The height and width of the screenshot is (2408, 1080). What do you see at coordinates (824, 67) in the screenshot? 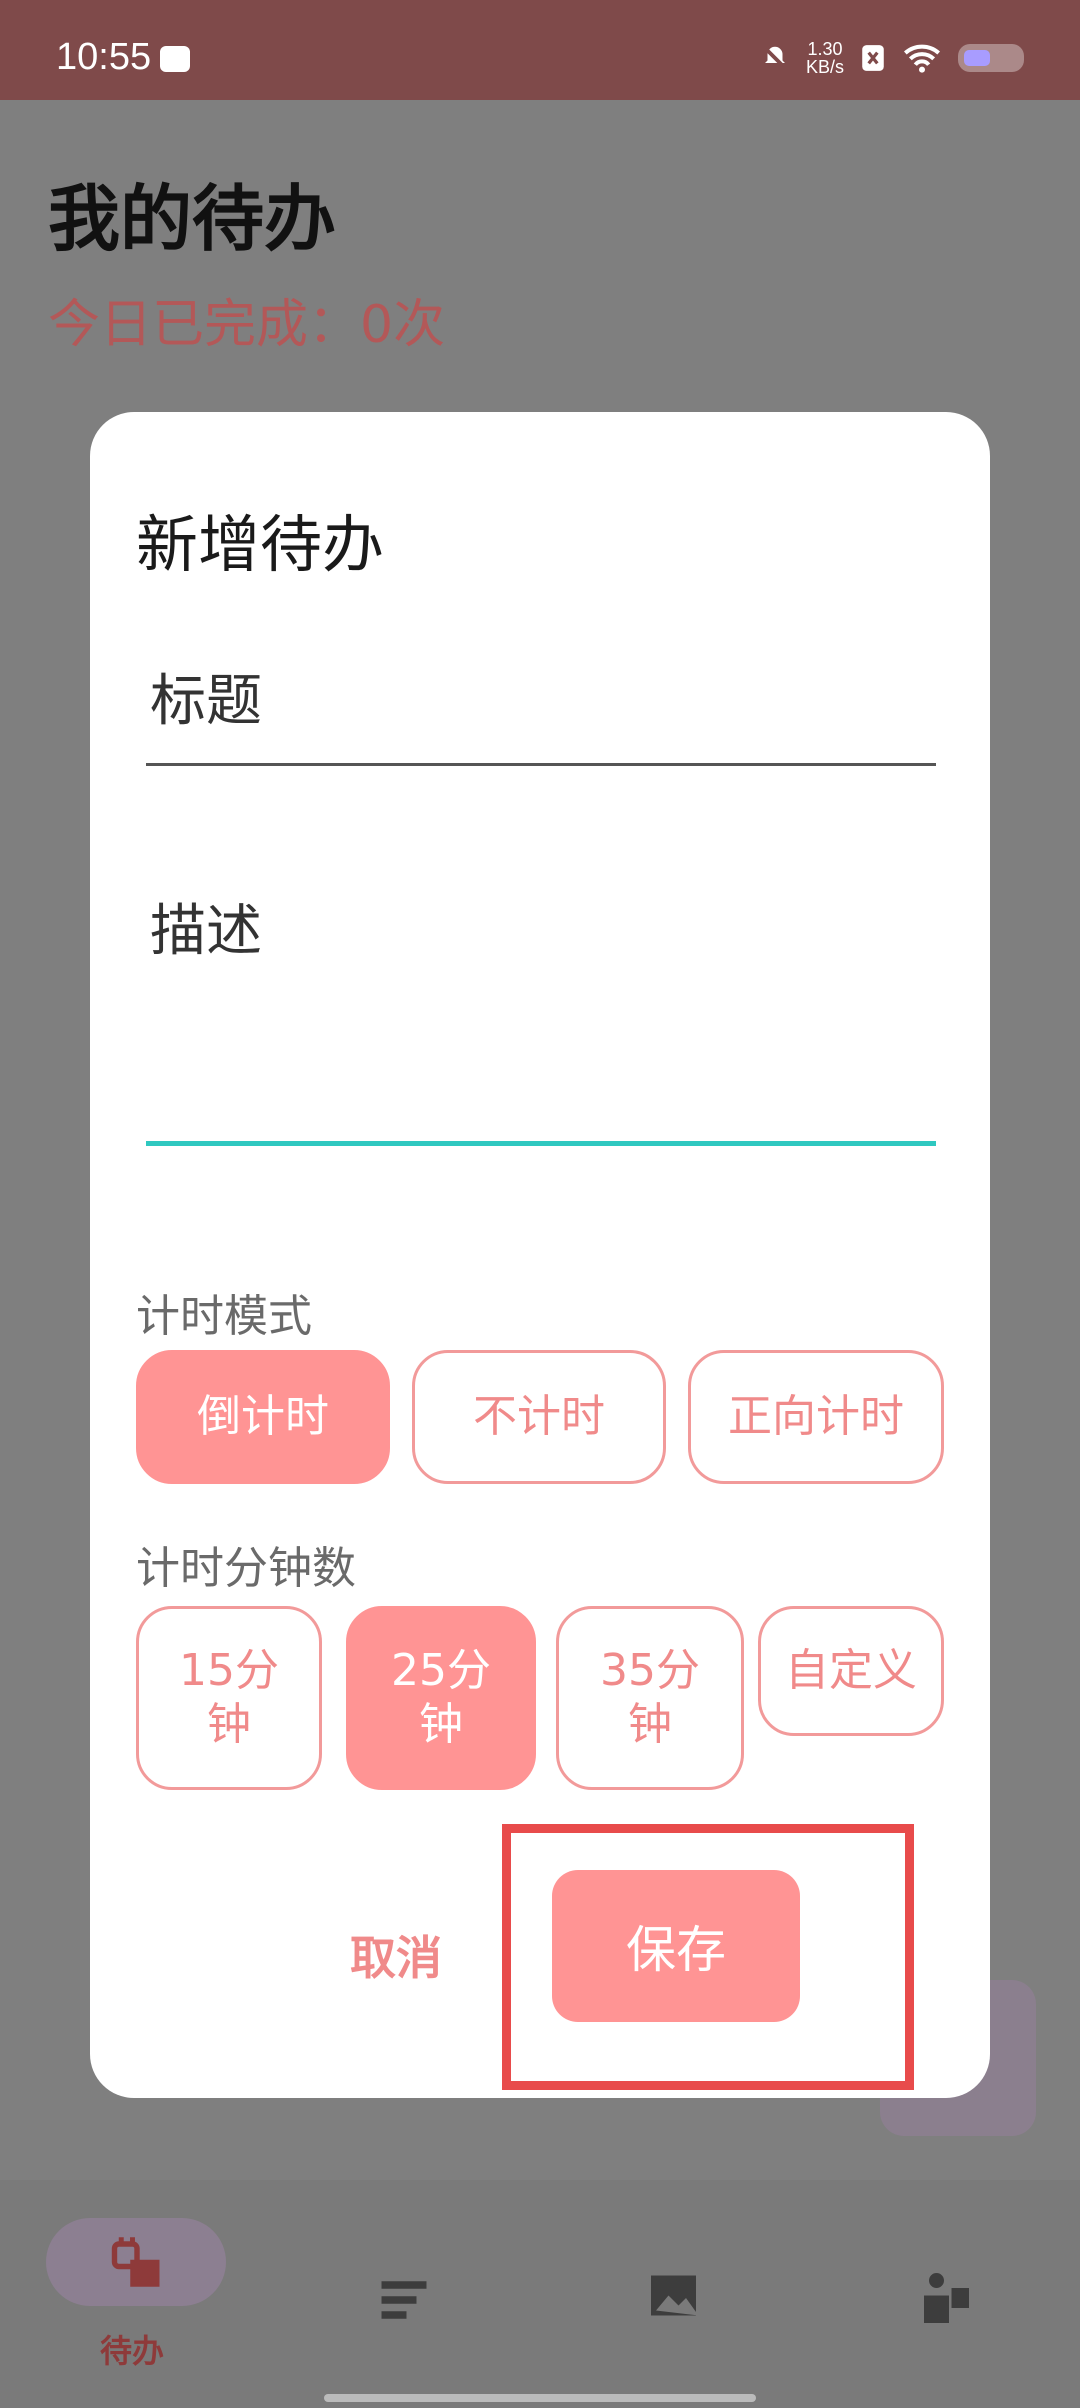
I see `network-speed-unit: KB/s` at bounding box center [824, 67].